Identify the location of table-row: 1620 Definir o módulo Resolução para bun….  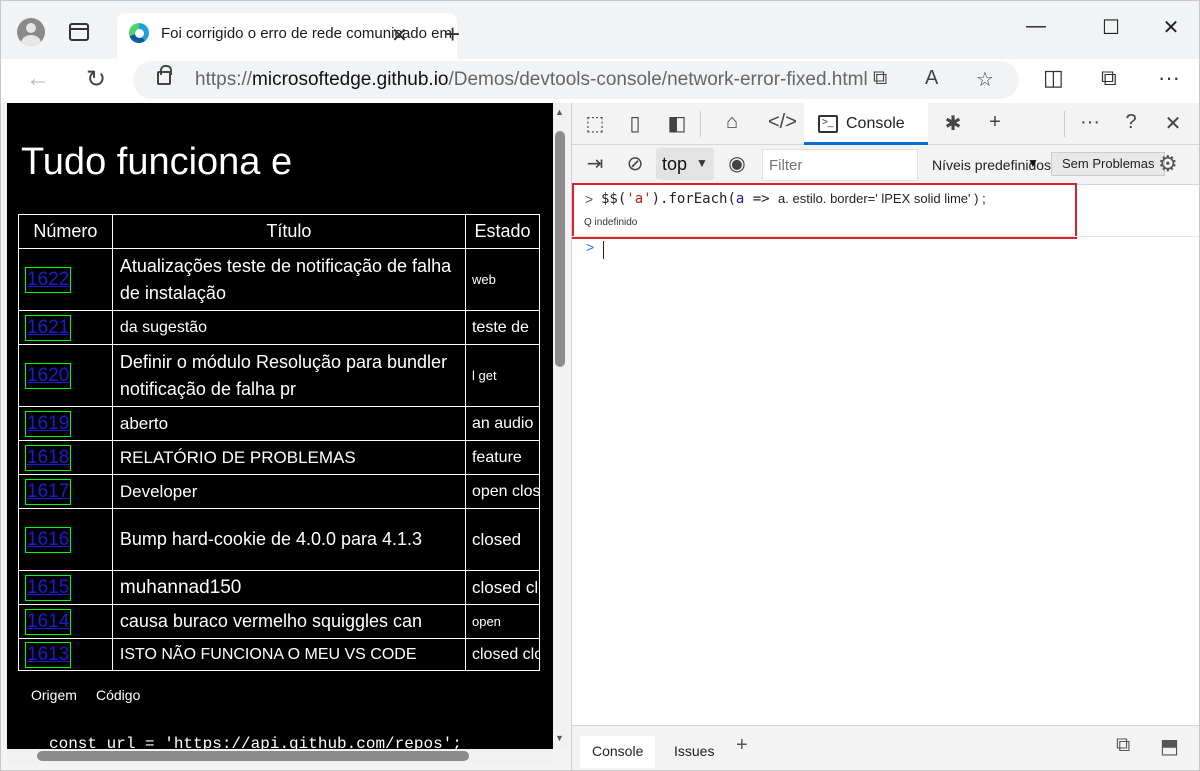
(279, 375).